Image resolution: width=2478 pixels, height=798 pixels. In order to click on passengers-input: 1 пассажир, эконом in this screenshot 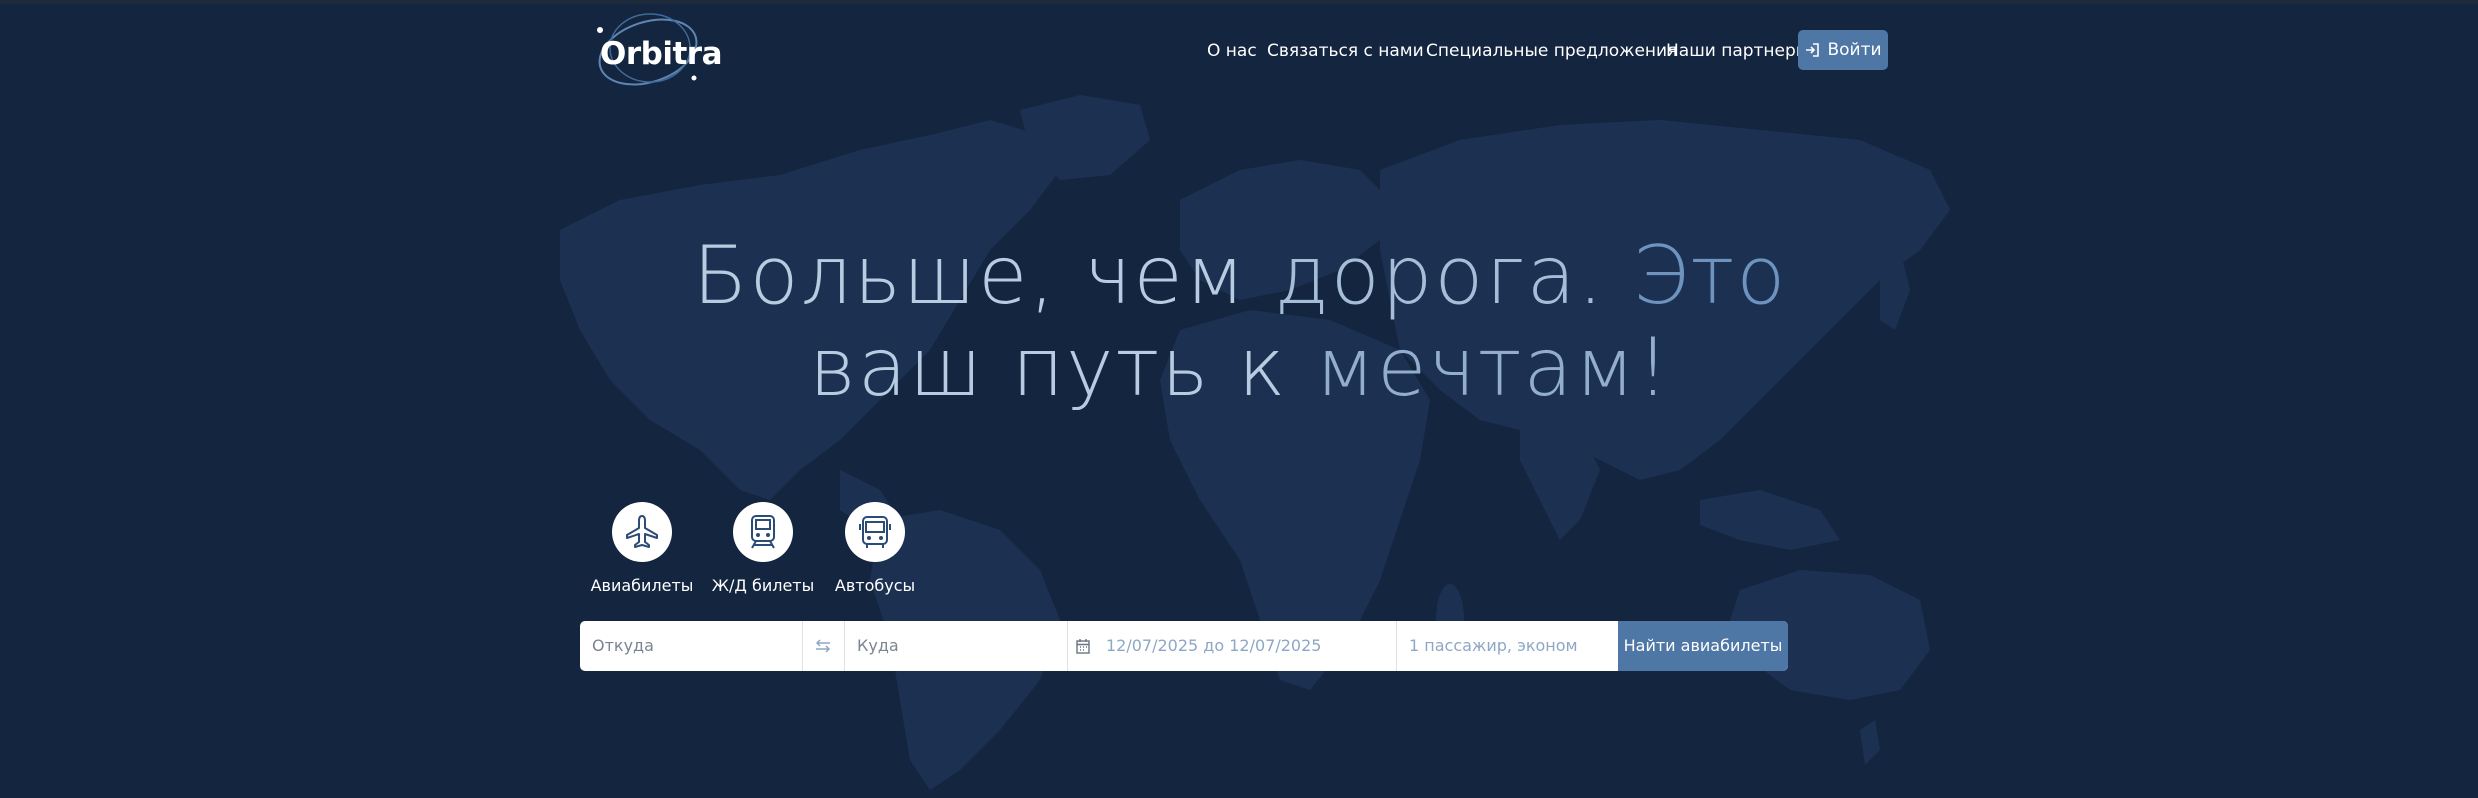, I will do `click(1507, 646)`.